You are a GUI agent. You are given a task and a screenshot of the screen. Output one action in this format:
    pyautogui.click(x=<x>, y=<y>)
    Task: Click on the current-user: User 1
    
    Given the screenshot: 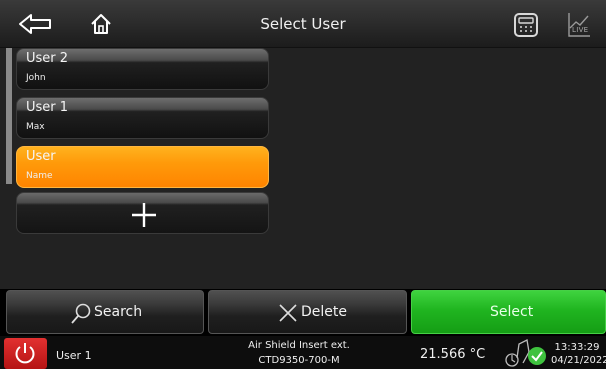 What is the action you would take?
    pyautogui.click(x=74, y=355)
    